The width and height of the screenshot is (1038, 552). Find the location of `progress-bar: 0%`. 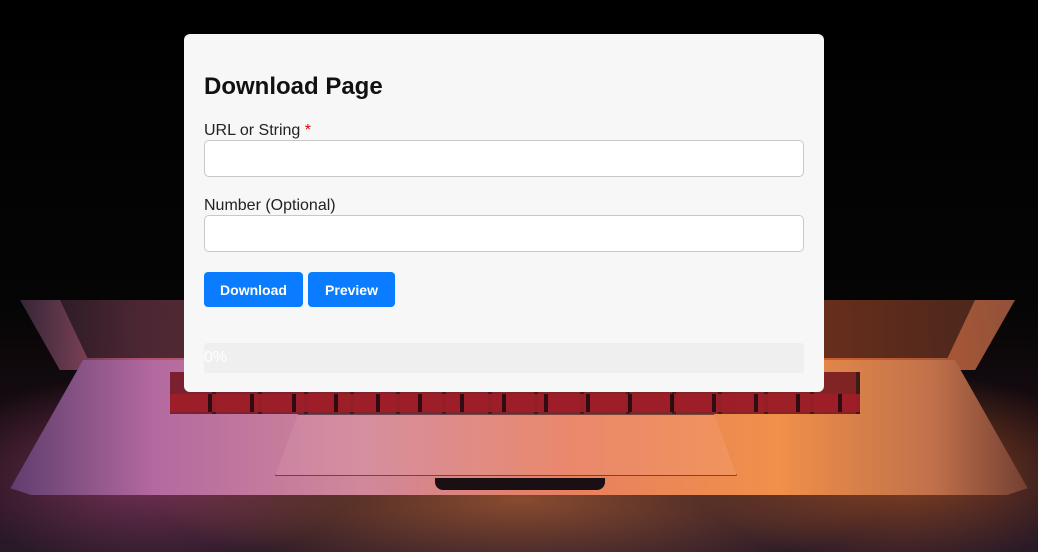

progress-bar: 0% is located at coordinates (504, 358).